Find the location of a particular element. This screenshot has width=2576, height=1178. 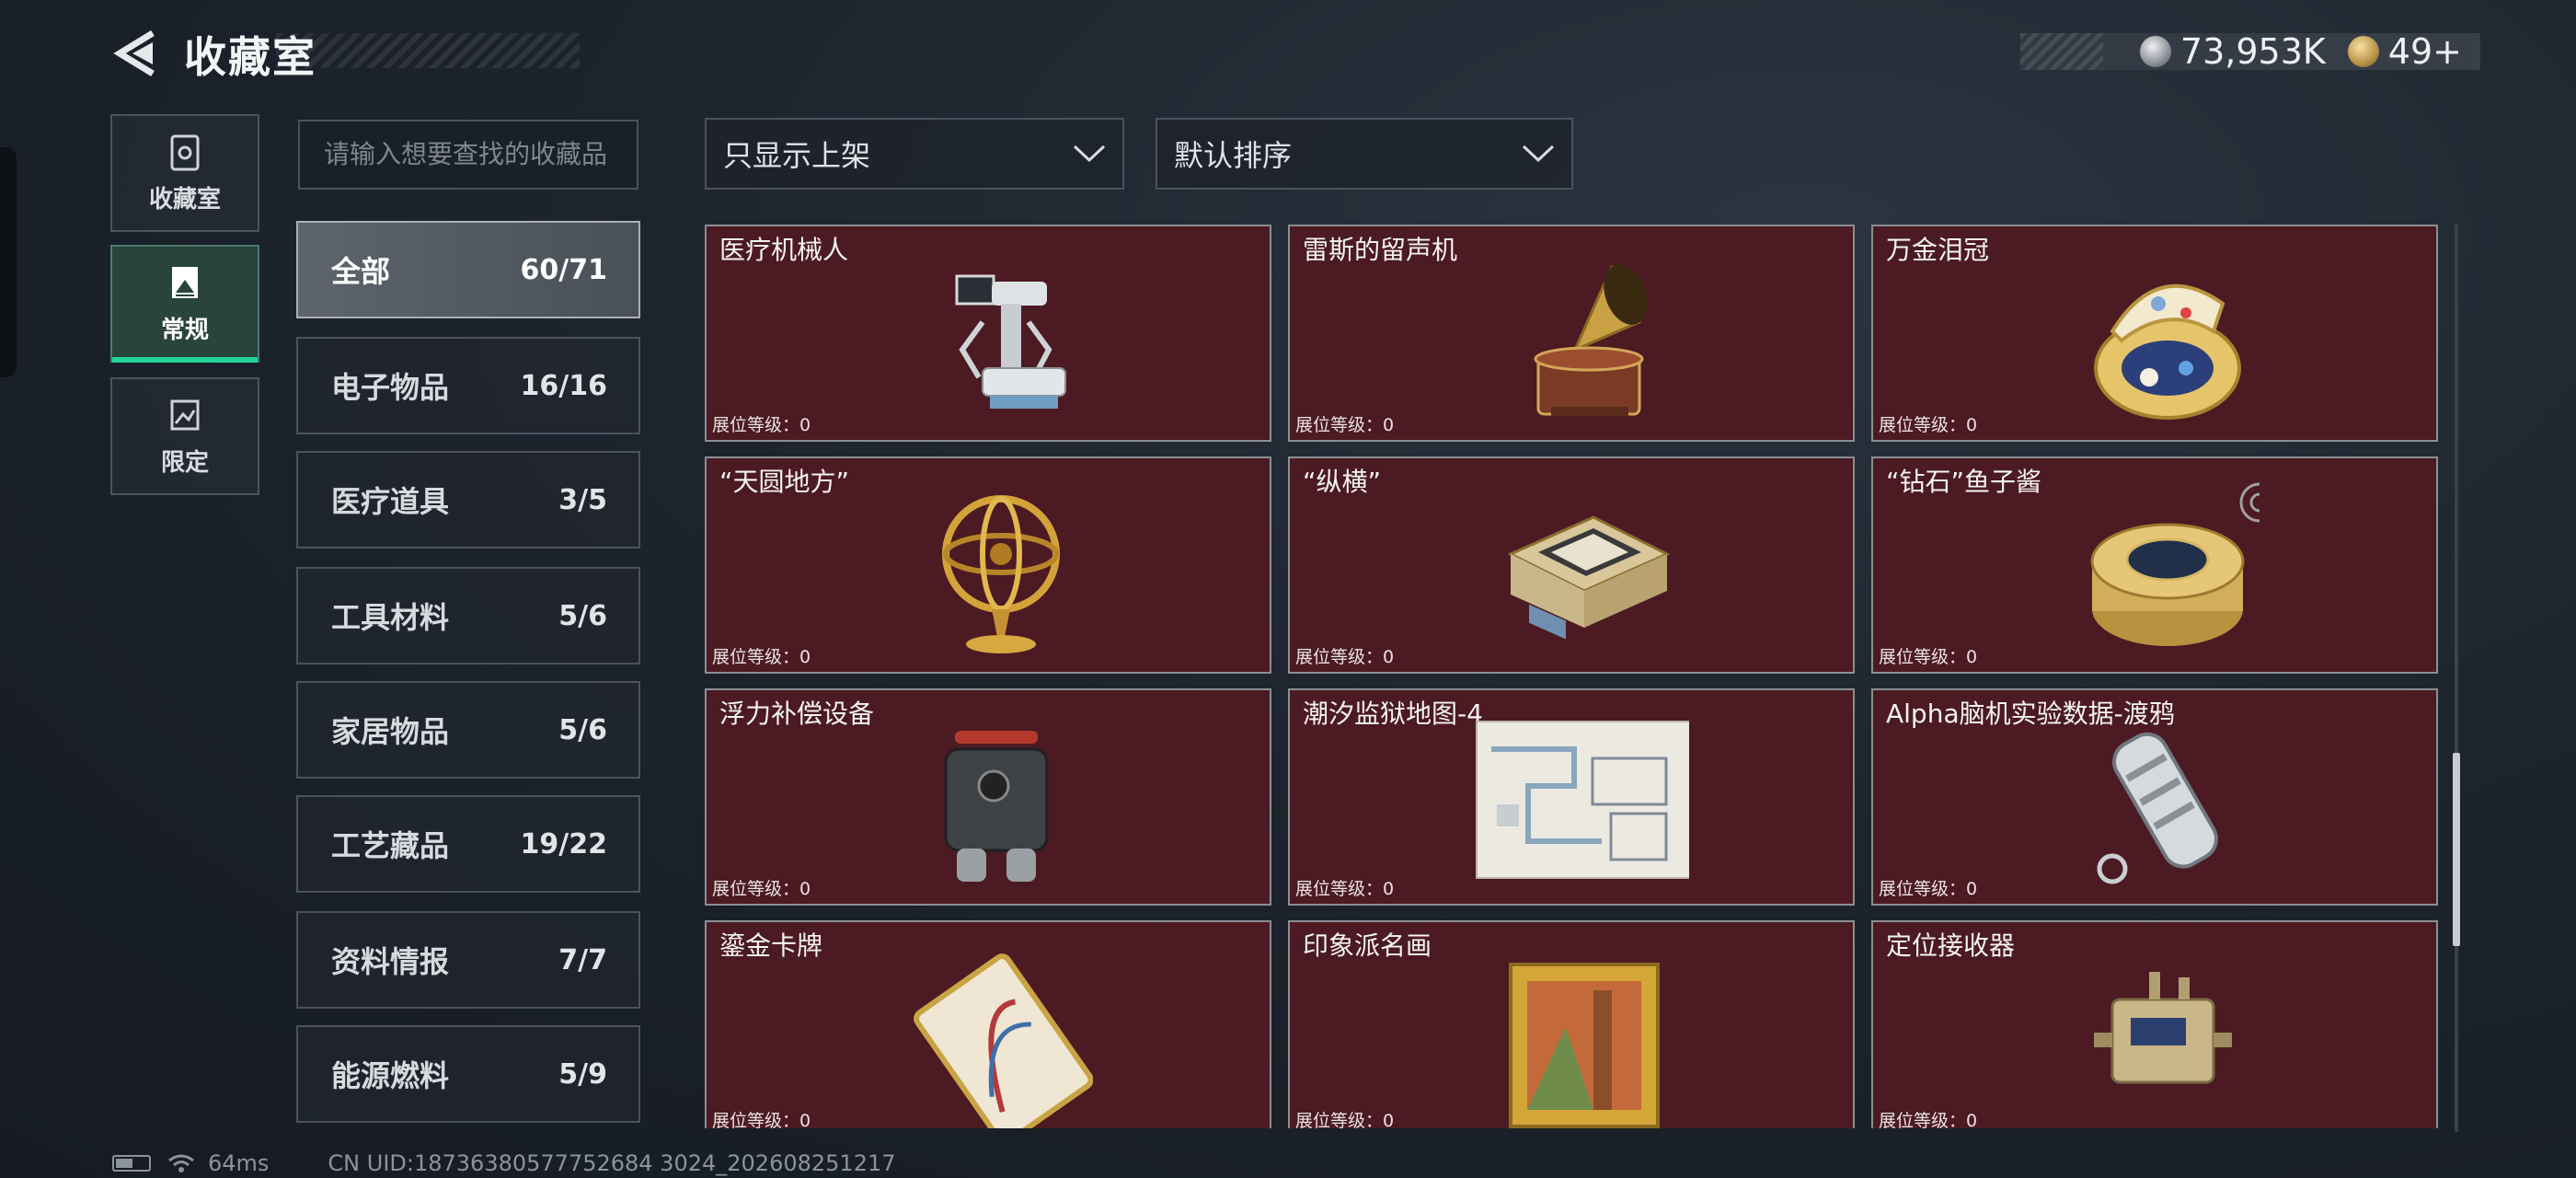

item-name: “钻石”鱼子酱 is located at coordinates (1964, 482).